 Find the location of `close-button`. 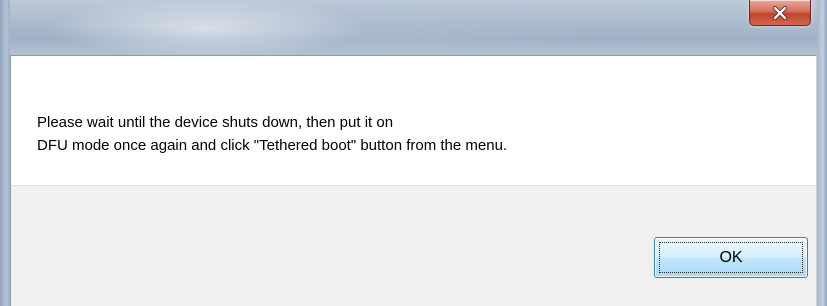

close-button is located at coordinates (780, 13).